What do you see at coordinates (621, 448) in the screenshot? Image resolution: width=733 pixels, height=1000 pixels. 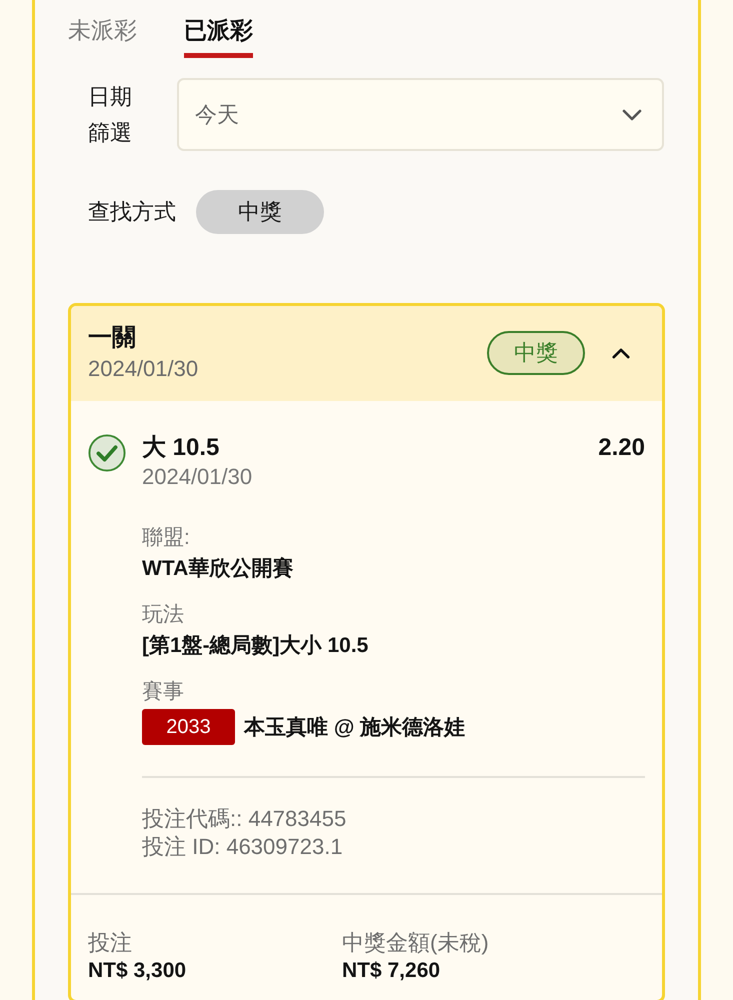 I see `odds-value: 2.20` at bounding box center [621, 448].